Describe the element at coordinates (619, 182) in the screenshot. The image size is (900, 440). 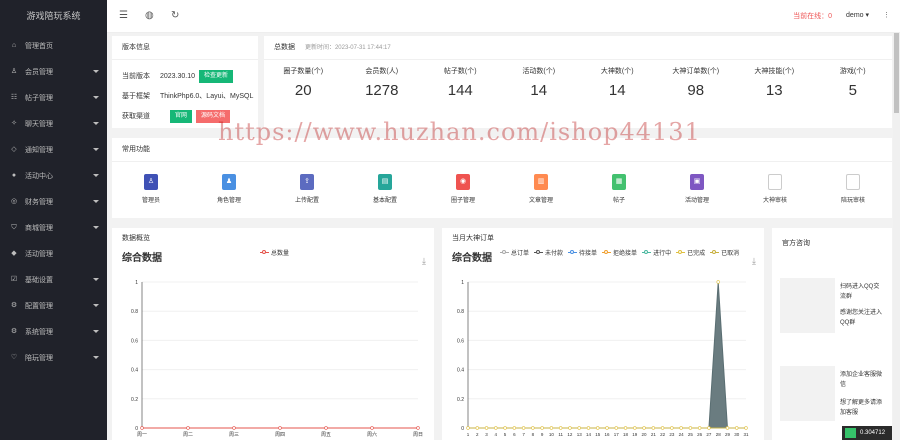
I see `post-feature-icon: ▦` at that location.